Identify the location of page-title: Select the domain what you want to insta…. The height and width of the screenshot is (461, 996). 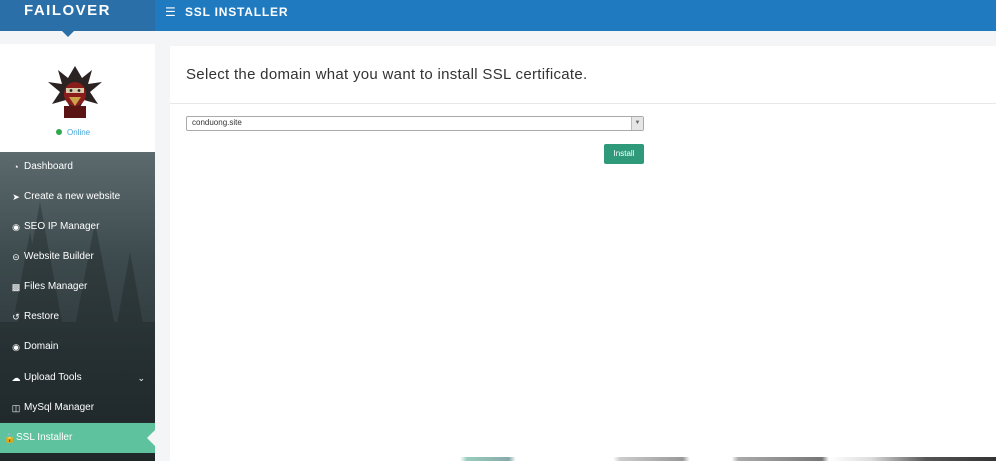
(387, 74).